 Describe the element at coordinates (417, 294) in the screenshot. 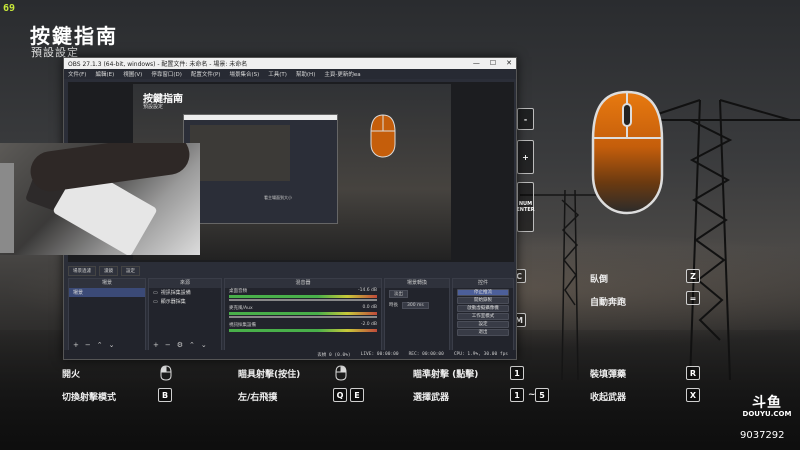

I see `transition-type-row: 淡出` at that location.